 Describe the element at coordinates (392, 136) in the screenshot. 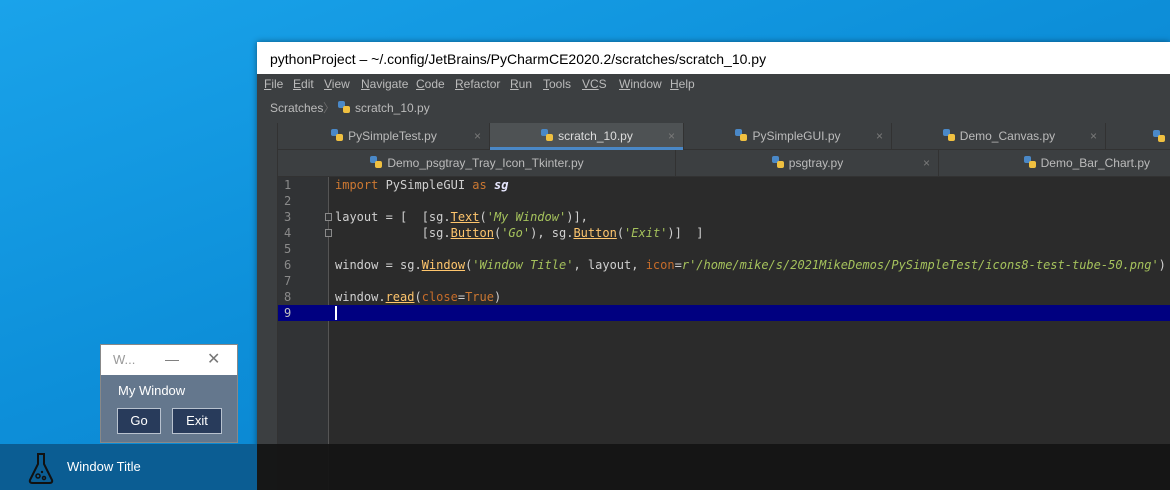

I see `tab-label: PySimpleTest.py` at that location.